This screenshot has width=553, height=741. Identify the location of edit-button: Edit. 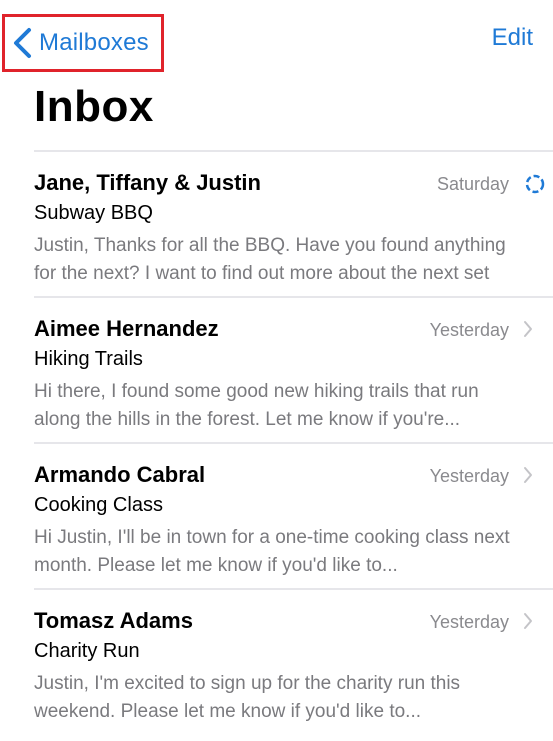
(512, 38).